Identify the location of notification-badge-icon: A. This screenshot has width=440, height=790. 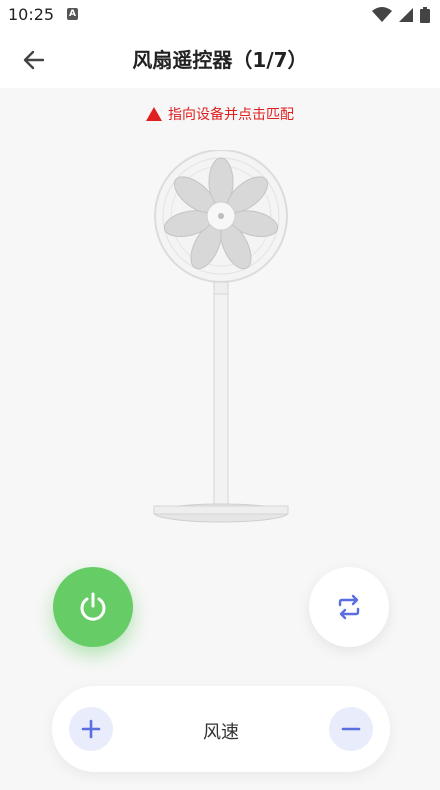
(72, 14).